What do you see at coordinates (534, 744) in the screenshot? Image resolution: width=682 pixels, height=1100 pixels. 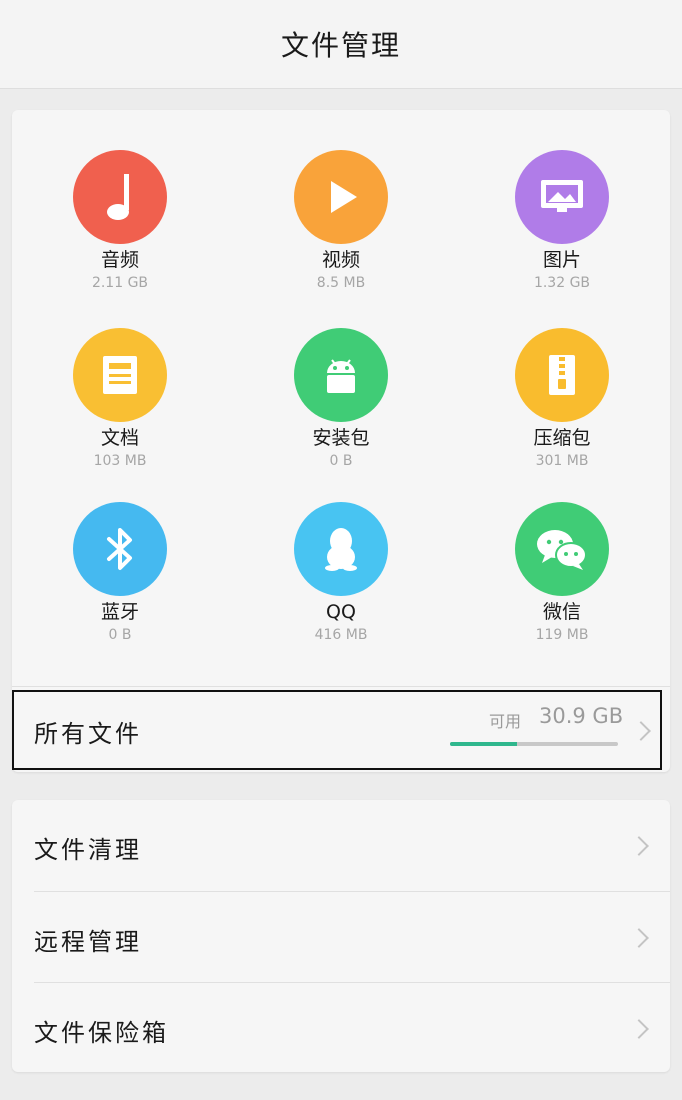 I see `storage-usage-bar` at bounding box center [534, 744].